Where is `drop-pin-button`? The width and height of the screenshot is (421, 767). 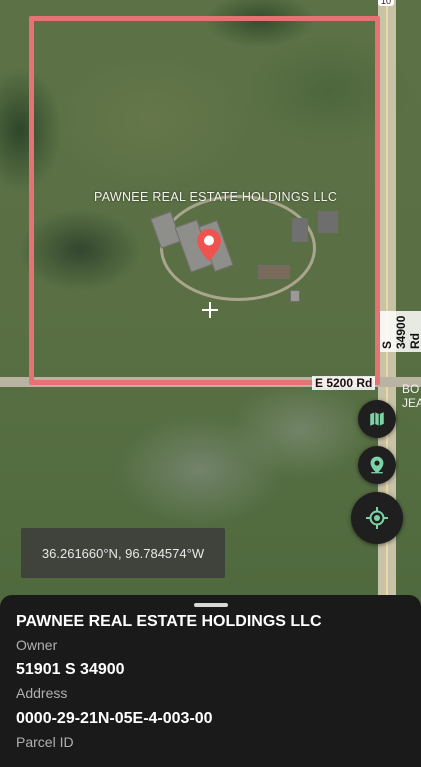 drop-pin-button is located at coordinates (377, 465).